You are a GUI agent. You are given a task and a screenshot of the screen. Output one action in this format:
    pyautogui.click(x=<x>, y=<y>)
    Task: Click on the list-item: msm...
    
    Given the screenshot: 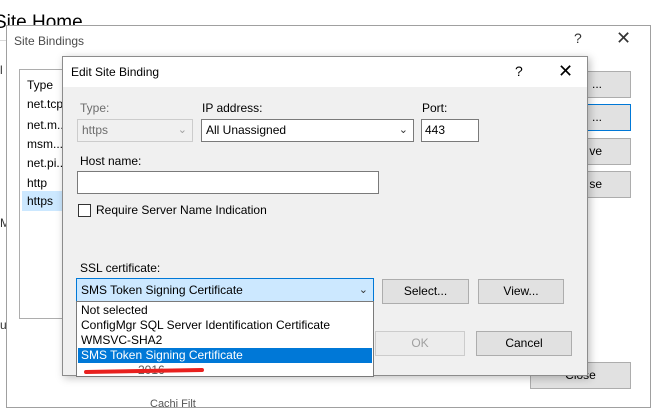 What is the action you would take?
    pyautogui.click(x=45, y=144)
    